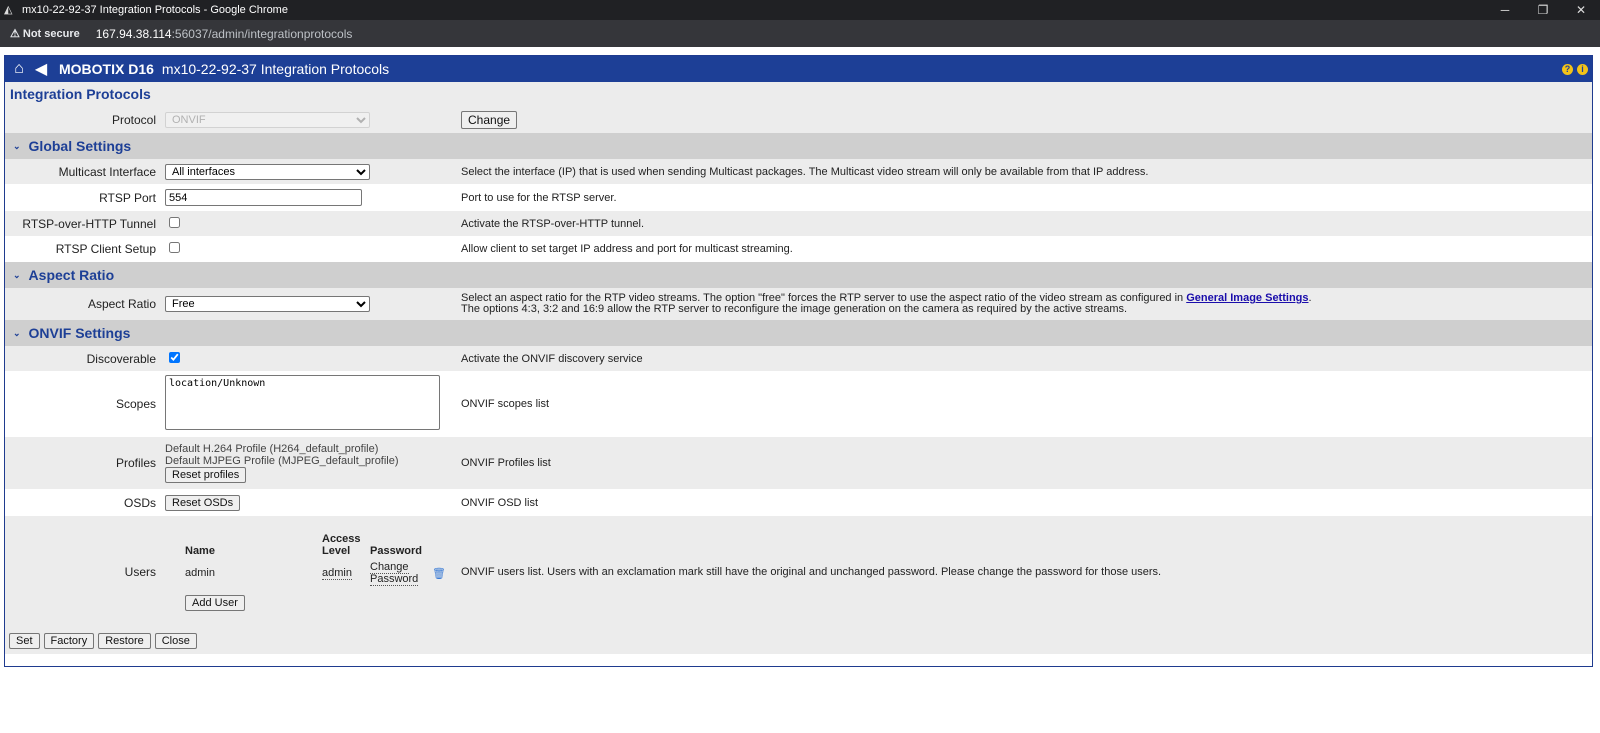  Describe the element at coordinates (105, 249) in the screenshot. I see `client-setup-label: RTSP Client Setup` at that location.